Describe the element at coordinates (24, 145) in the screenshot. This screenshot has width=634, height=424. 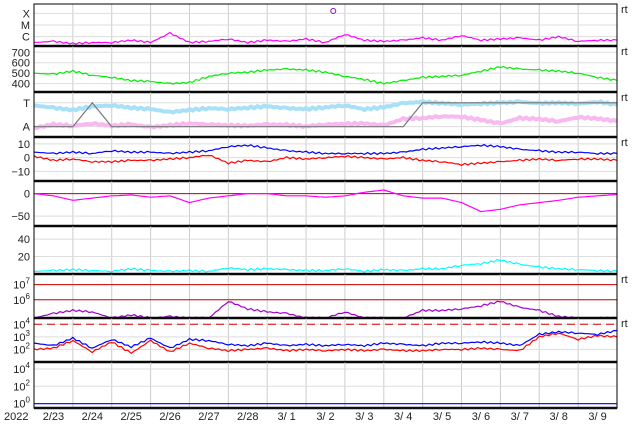
I see `y-tick-label: 10` at that location.